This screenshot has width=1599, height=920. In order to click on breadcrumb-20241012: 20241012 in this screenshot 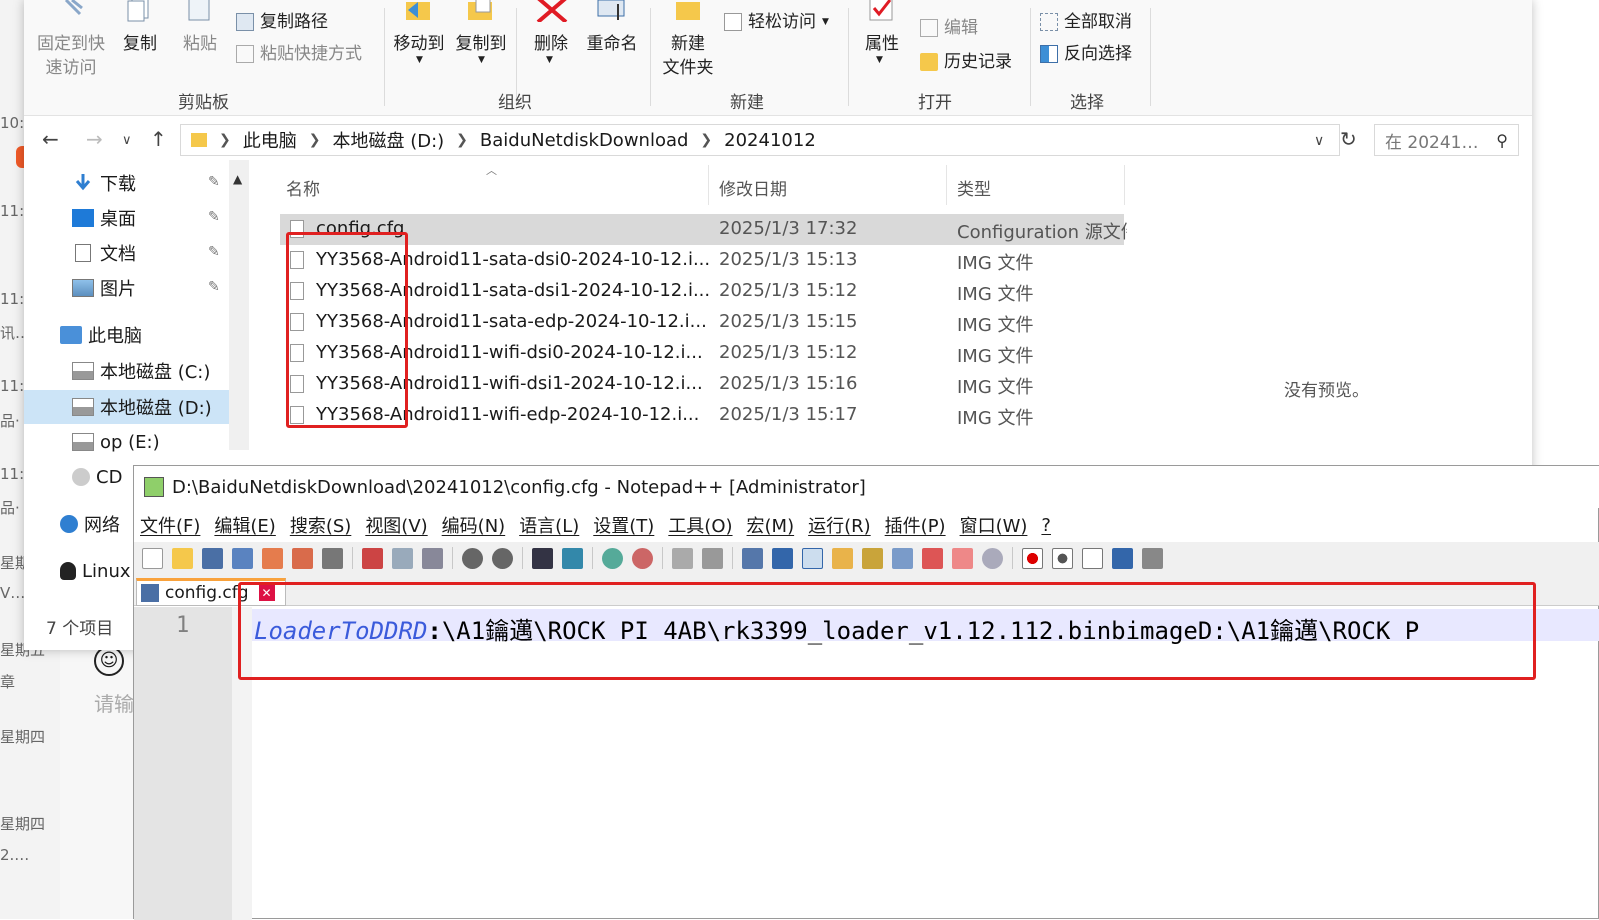, I will do `click(770, 140)`.